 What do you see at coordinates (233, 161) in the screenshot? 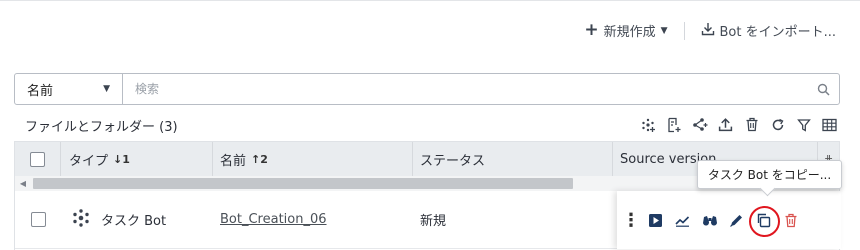
I see `column-label: 名前` at bounding box center [233, 161].